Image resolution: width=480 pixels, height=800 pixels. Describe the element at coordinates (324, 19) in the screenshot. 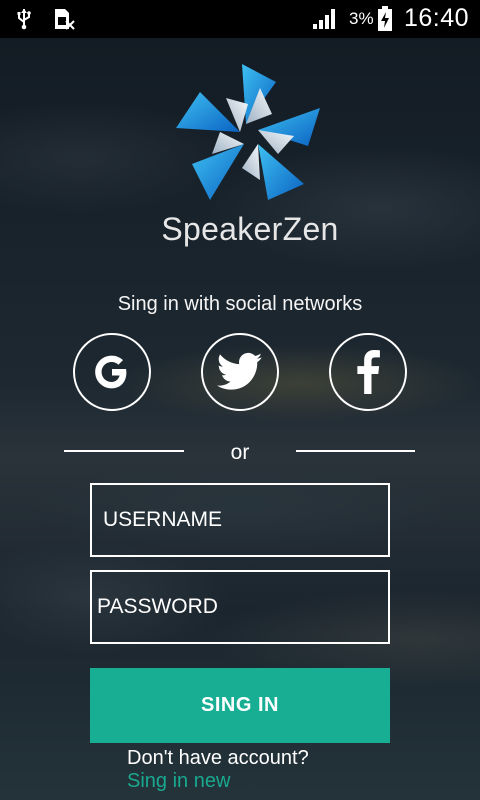

I see `signal-icon` at that location.